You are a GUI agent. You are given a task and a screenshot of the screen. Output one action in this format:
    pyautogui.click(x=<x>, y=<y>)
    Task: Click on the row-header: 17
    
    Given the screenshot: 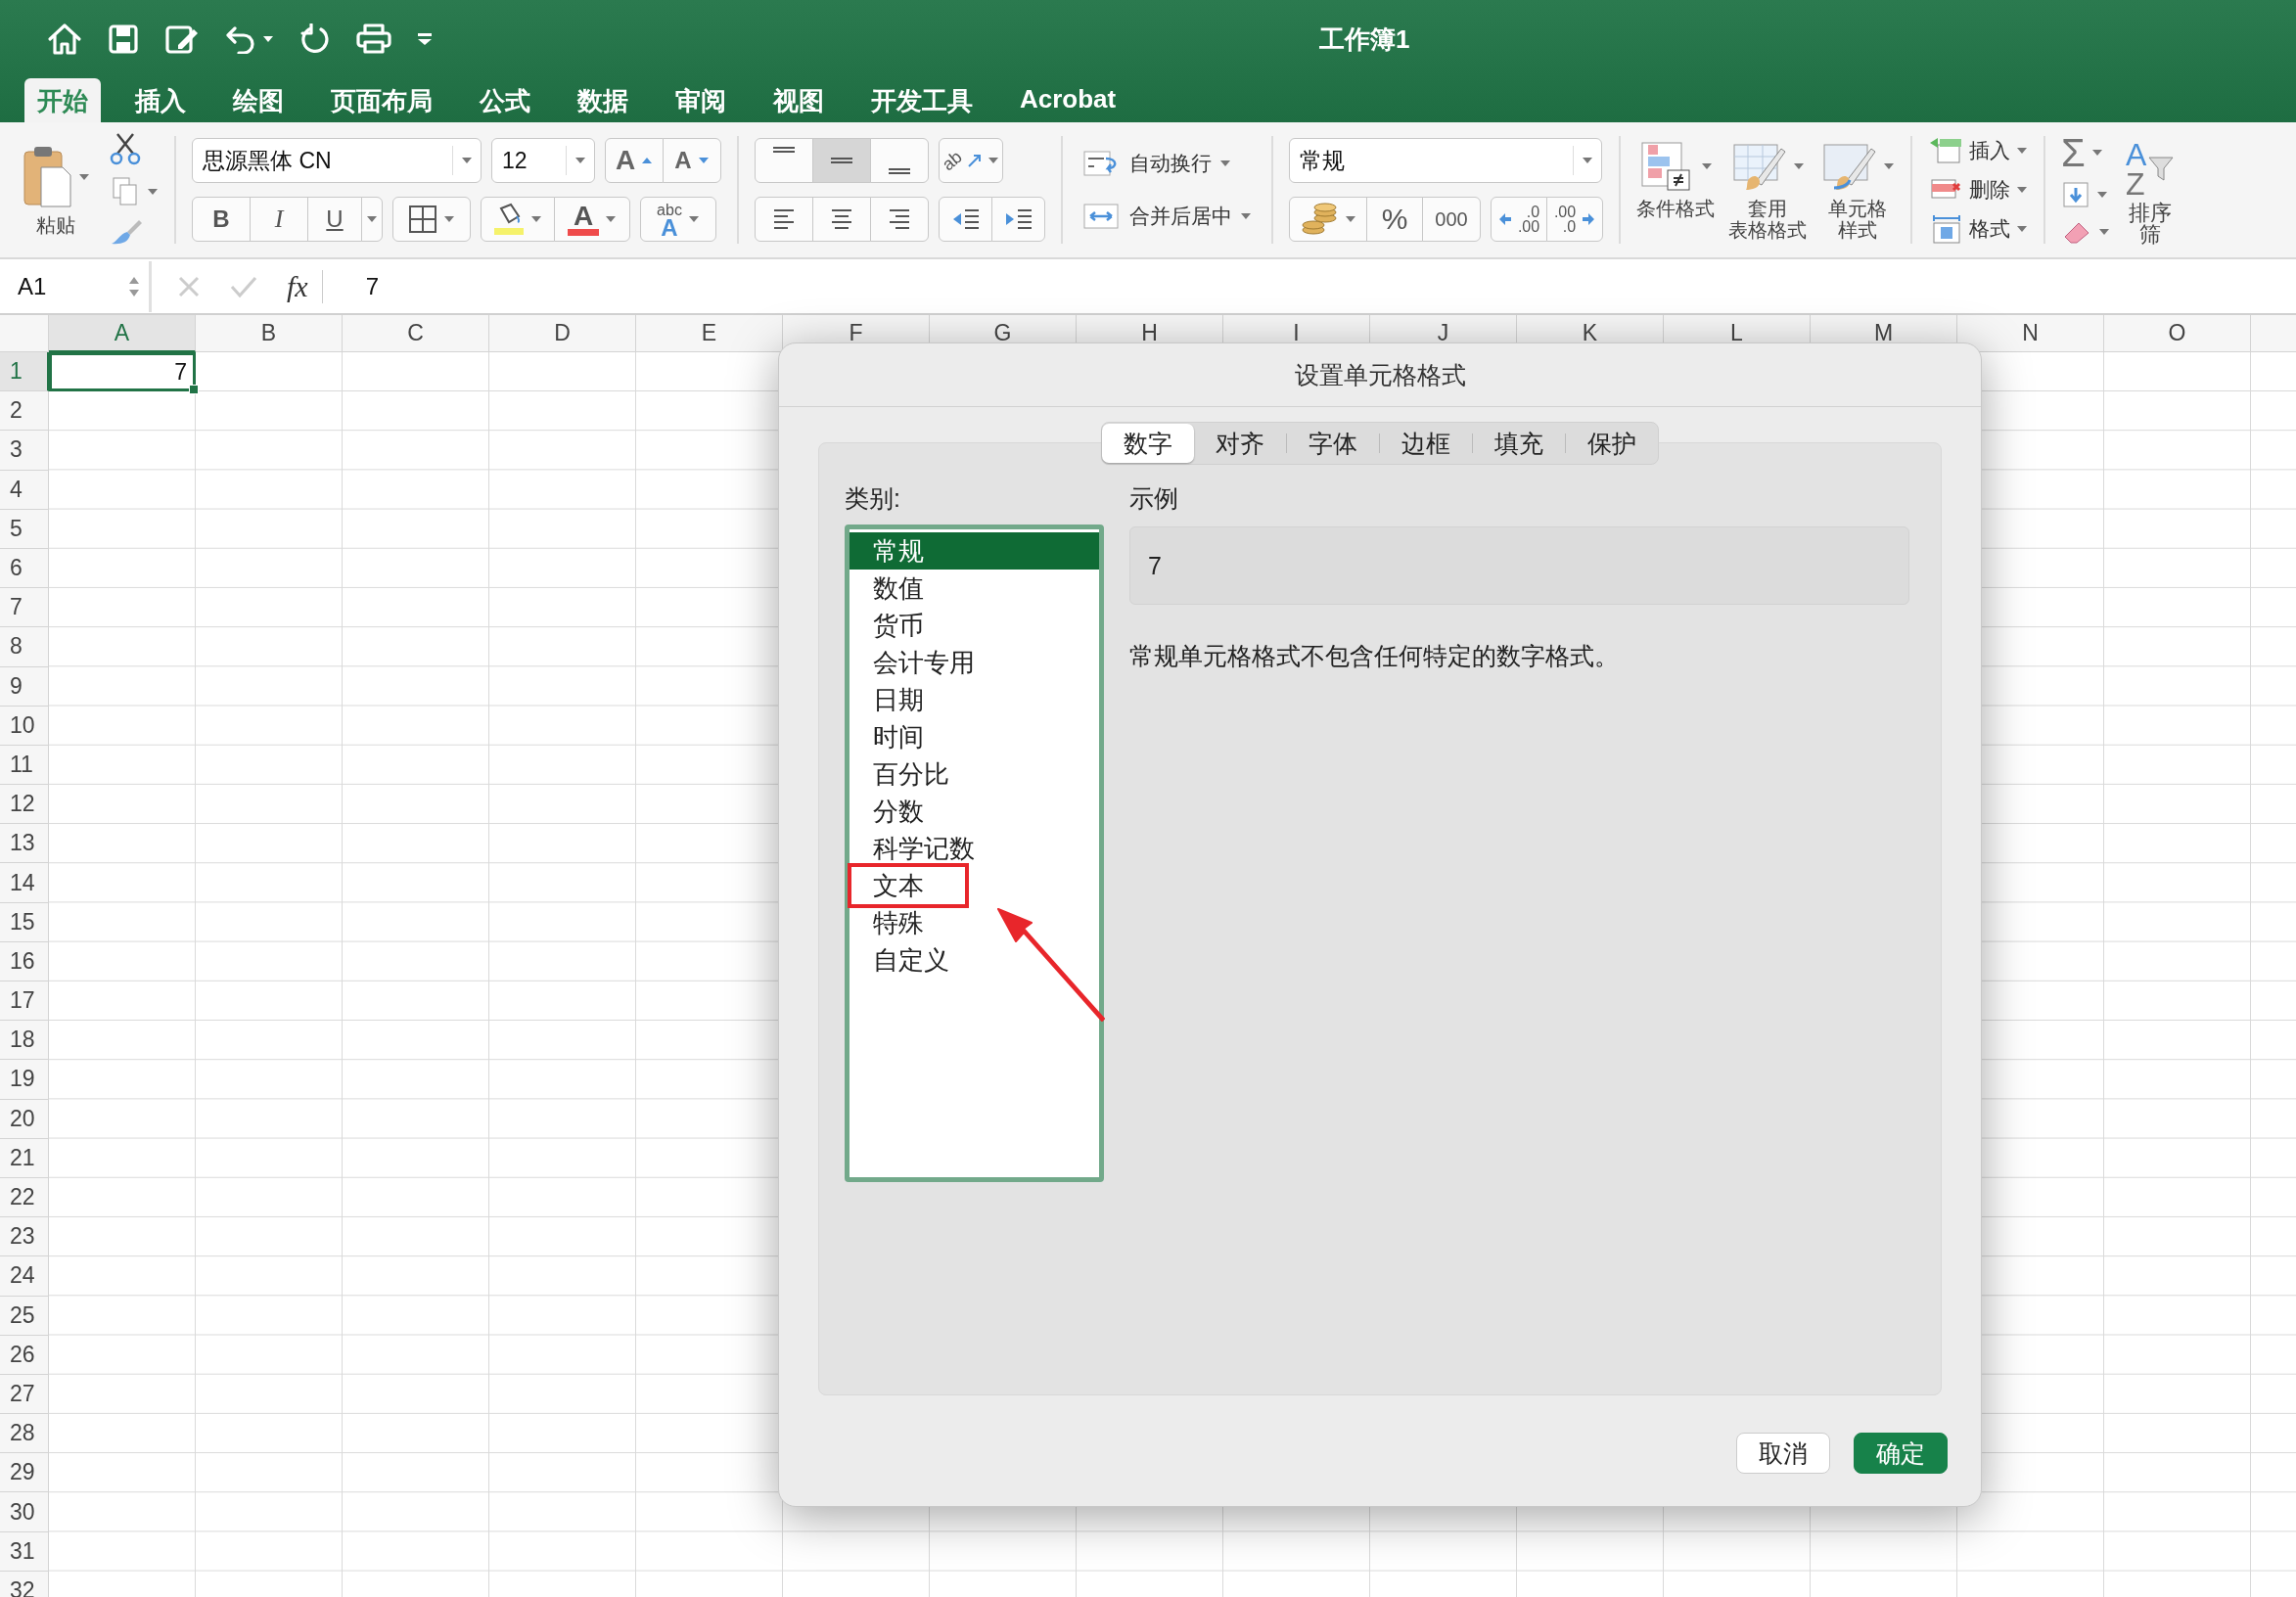 What is the action you would take?
    pyautogui.click(x=24, y=1002)
    